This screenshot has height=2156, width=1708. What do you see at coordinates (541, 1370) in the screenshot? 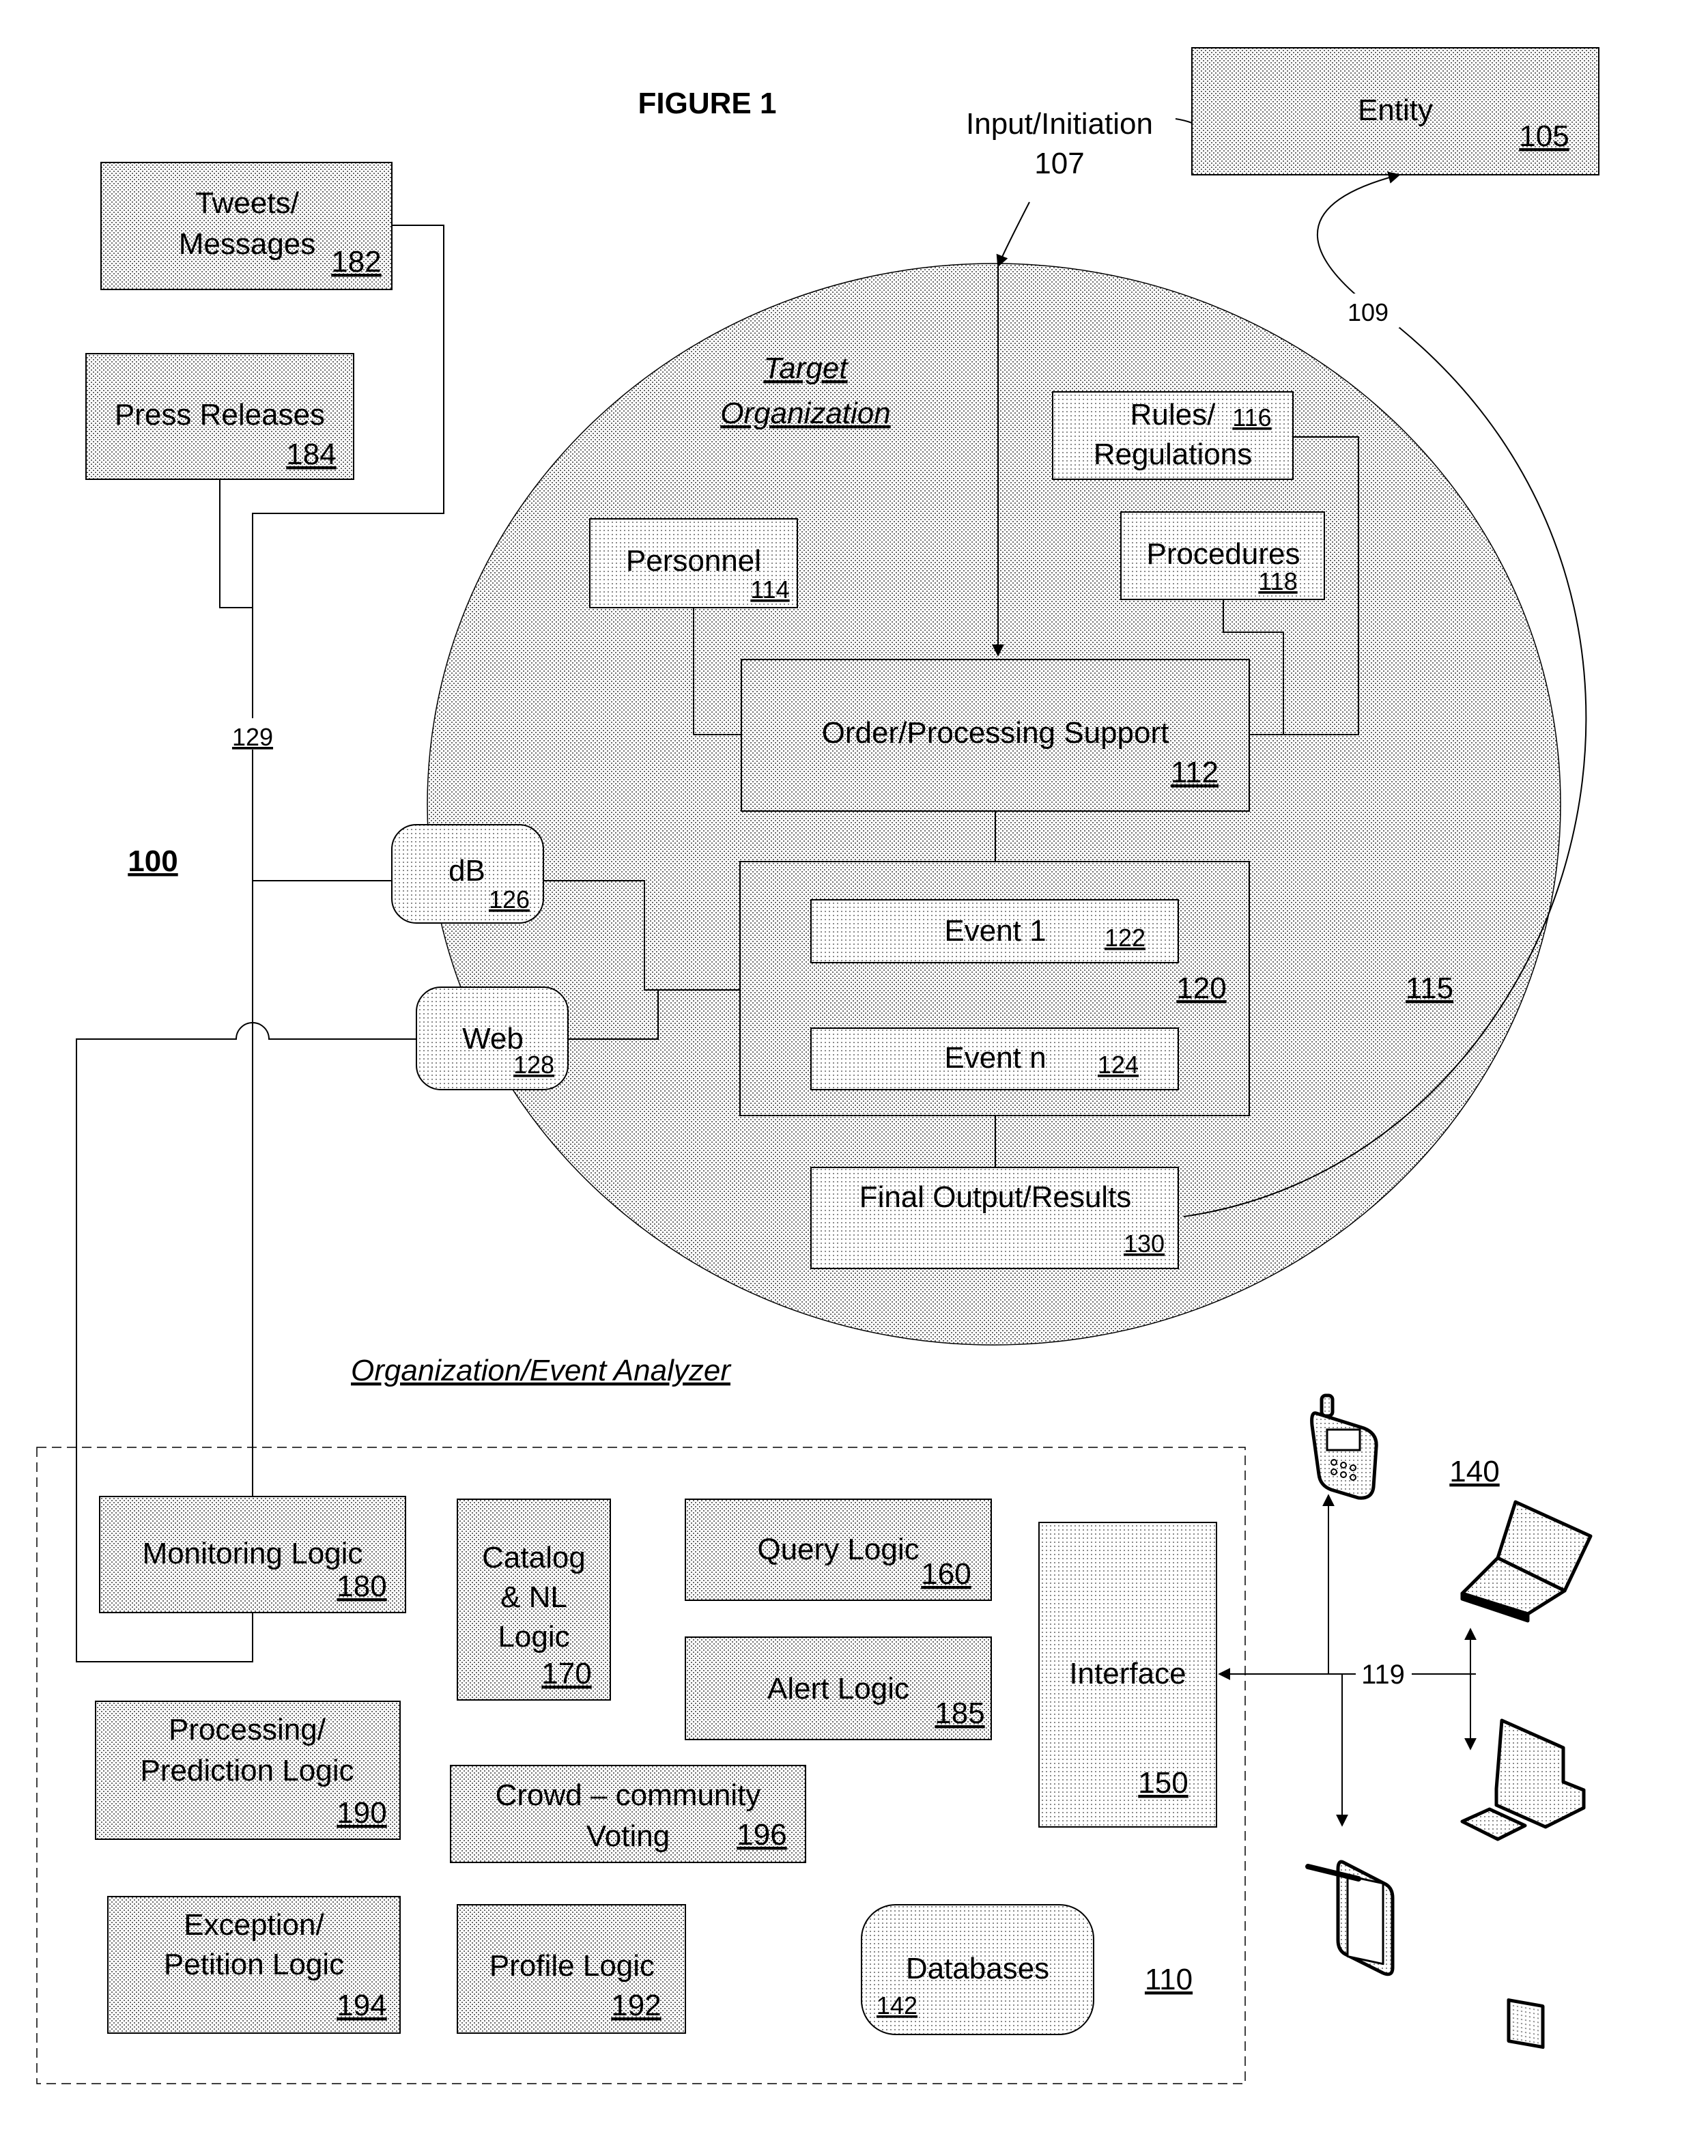
I see `analyzer-title: Organization/Event Analyzer` at bounding box center [541, 1370].